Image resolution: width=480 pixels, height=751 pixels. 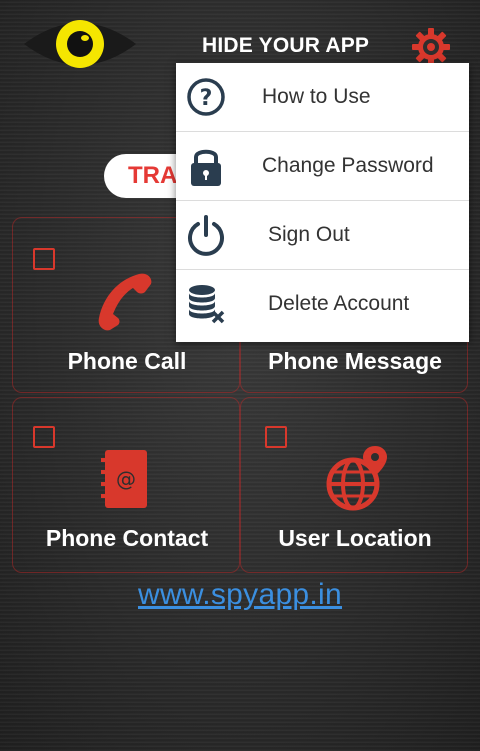 I want to click on lock-icon, so click(x=206, y=167).